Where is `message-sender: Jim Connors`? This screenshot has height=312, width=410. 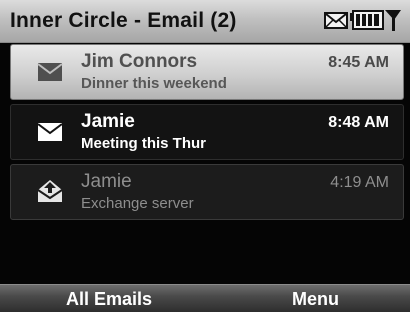 message-sender: Jim Connors is located at coordinates (139, 61).